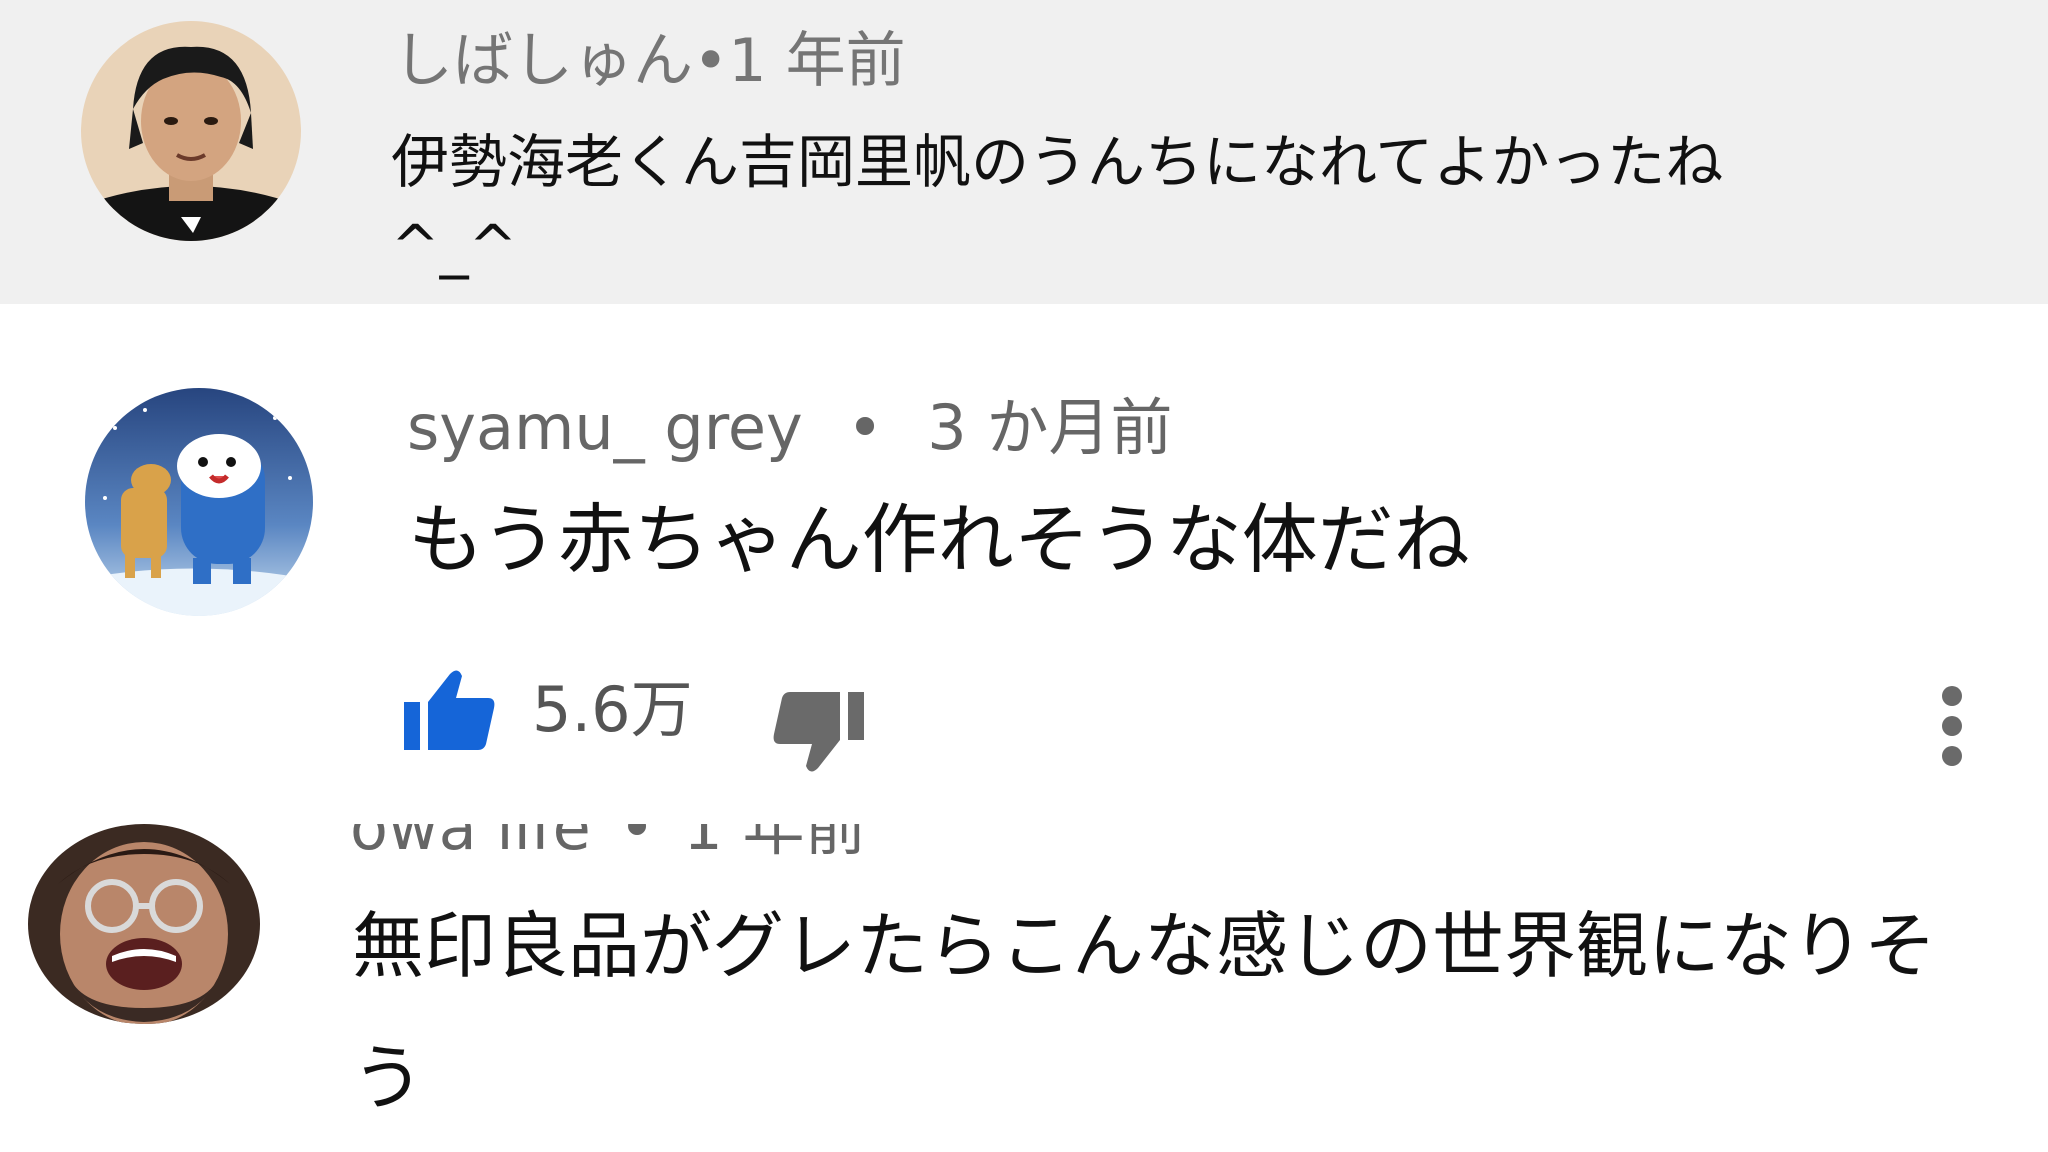 The height and width of the screenshot is (1152, 2048). I want to click on thumbs-down-icon, so click(818, 732).